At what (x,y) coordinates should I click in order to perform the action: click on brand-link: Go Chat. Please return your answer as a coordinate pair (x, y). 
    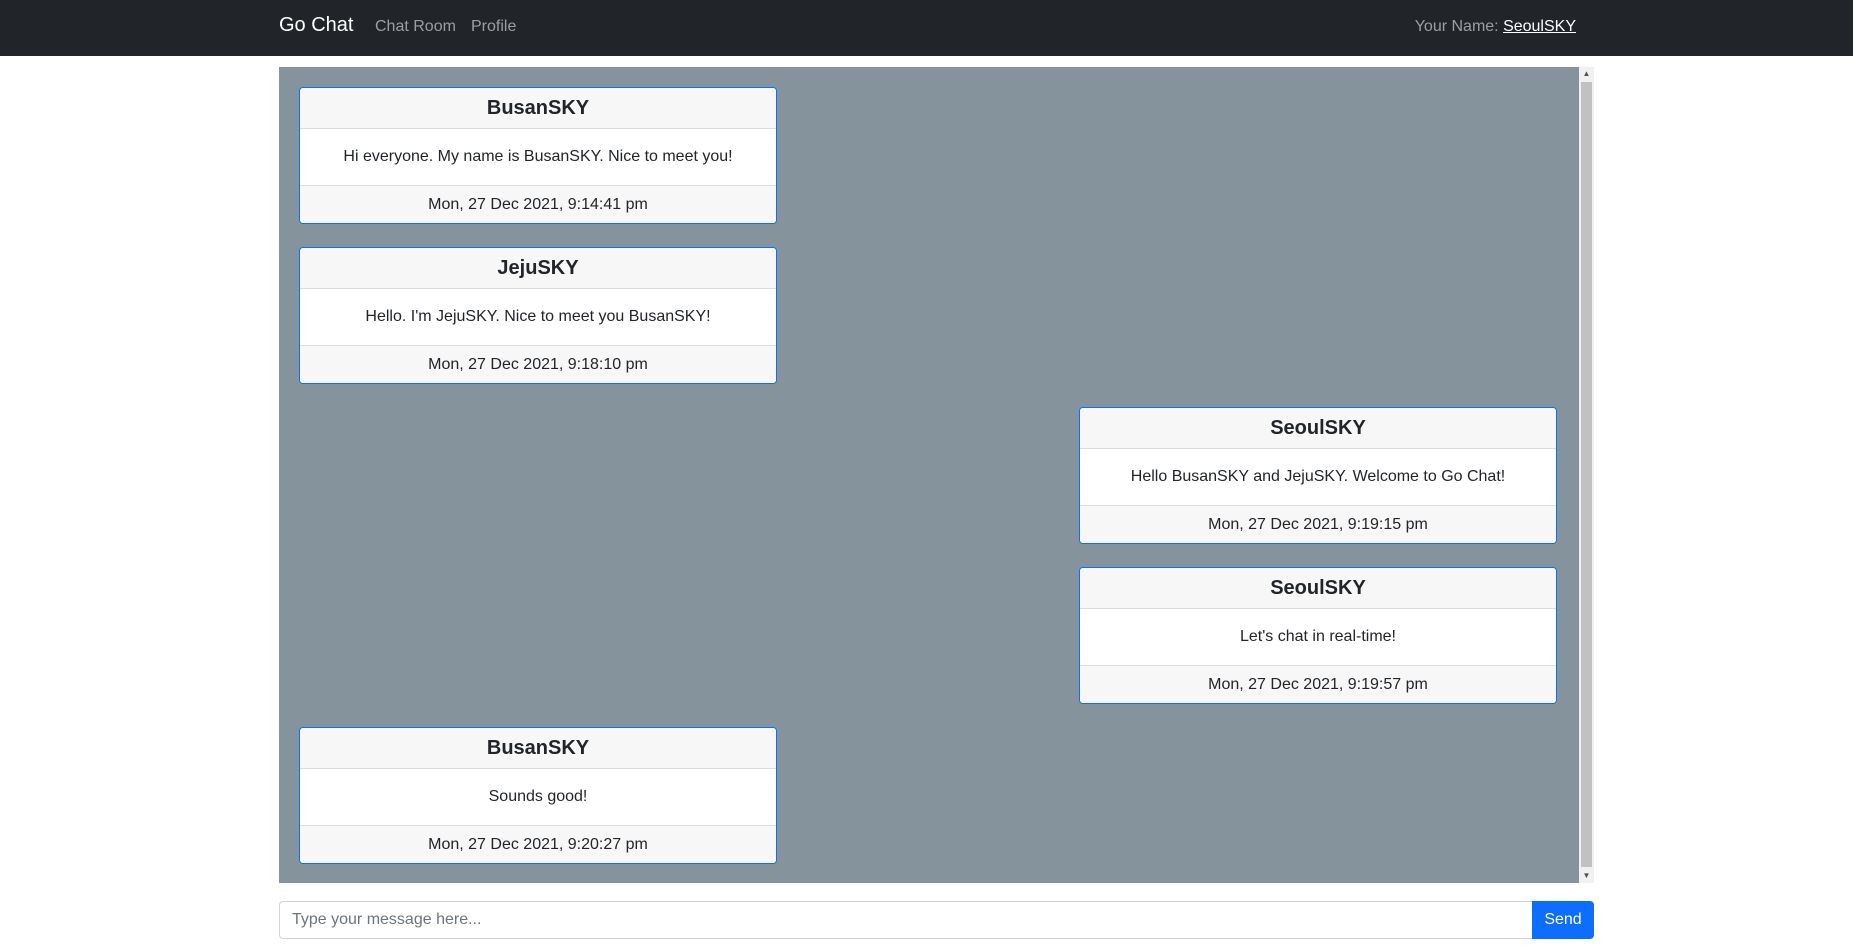
    Looking at the image, I should click on (316, 25).